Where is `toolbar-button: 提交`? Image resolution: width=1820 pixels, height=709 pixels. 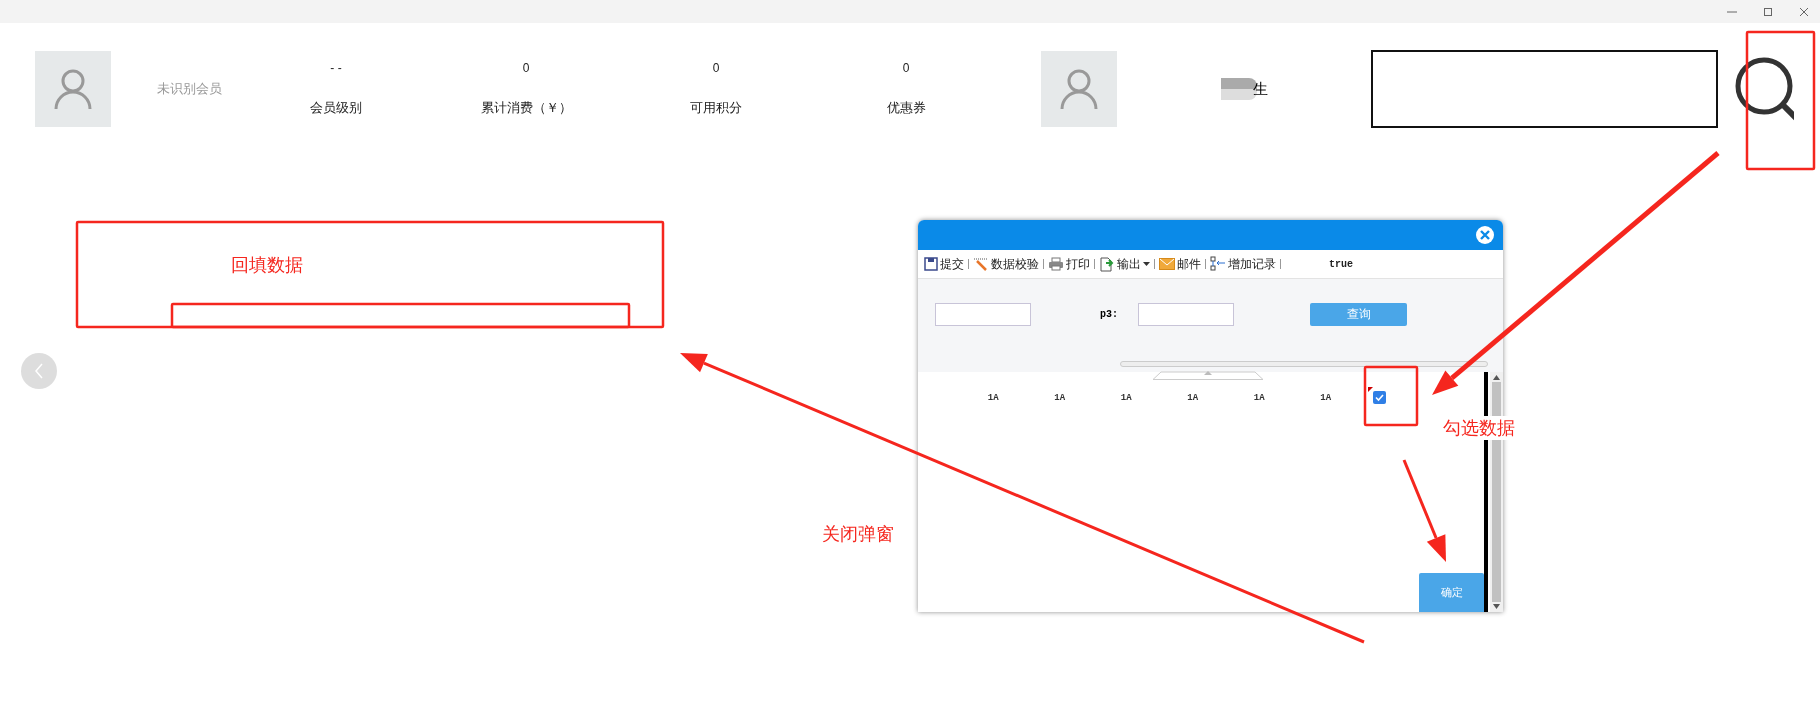
toolbar-button: 提交 is located at coordinates (944, 264).